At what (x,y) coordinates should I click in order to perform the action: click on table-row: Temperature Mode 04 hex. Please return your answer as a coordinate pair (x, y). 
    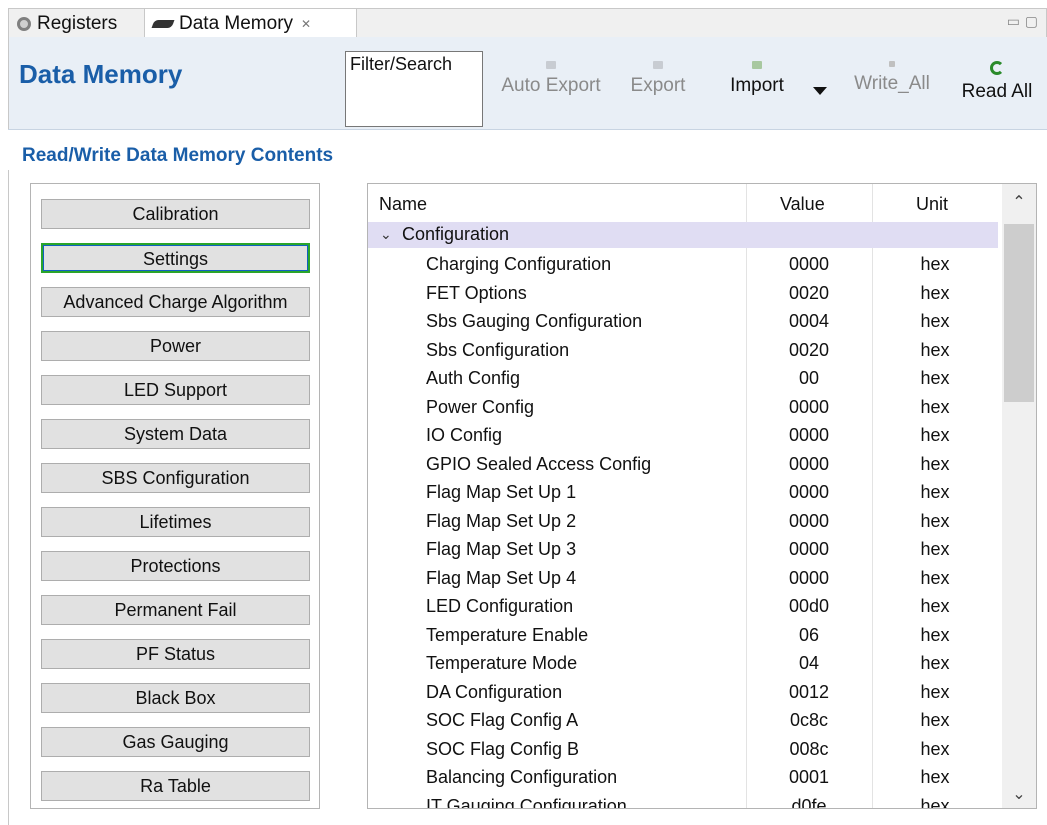
    Looking at the image, I should click on (683, 663).